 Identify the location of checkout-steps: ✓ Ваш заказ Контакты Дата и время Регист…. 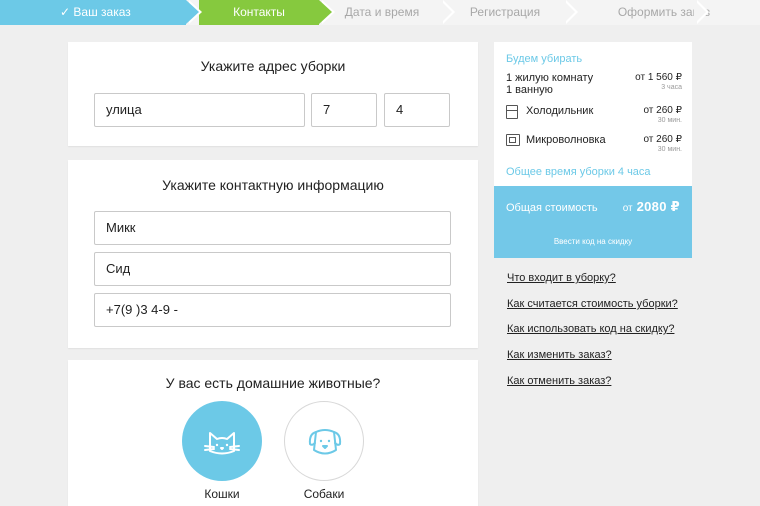
(380, 12).